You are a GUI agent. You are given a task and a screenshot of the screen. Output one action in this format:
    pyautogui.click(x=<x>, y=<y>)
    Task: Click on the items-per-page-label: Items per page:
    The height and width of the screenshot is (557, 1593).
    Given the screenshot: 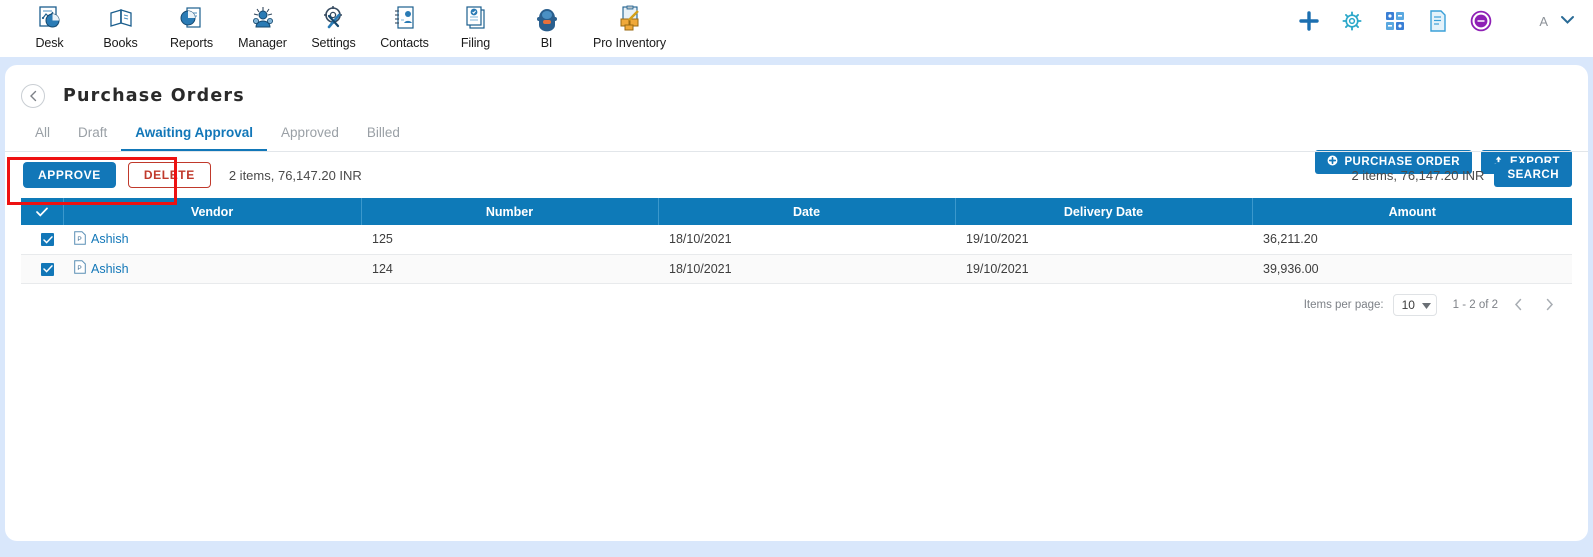 What is the action you would take?
    pyautogui.click(x=1343, y=304)
    